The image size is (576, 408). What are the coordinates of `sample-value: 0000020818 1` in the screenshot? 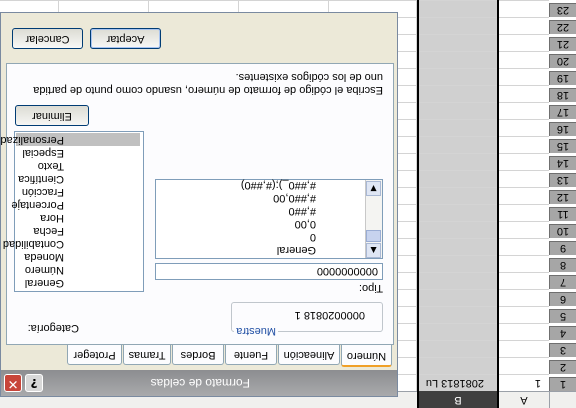 It's located at (329, 315).